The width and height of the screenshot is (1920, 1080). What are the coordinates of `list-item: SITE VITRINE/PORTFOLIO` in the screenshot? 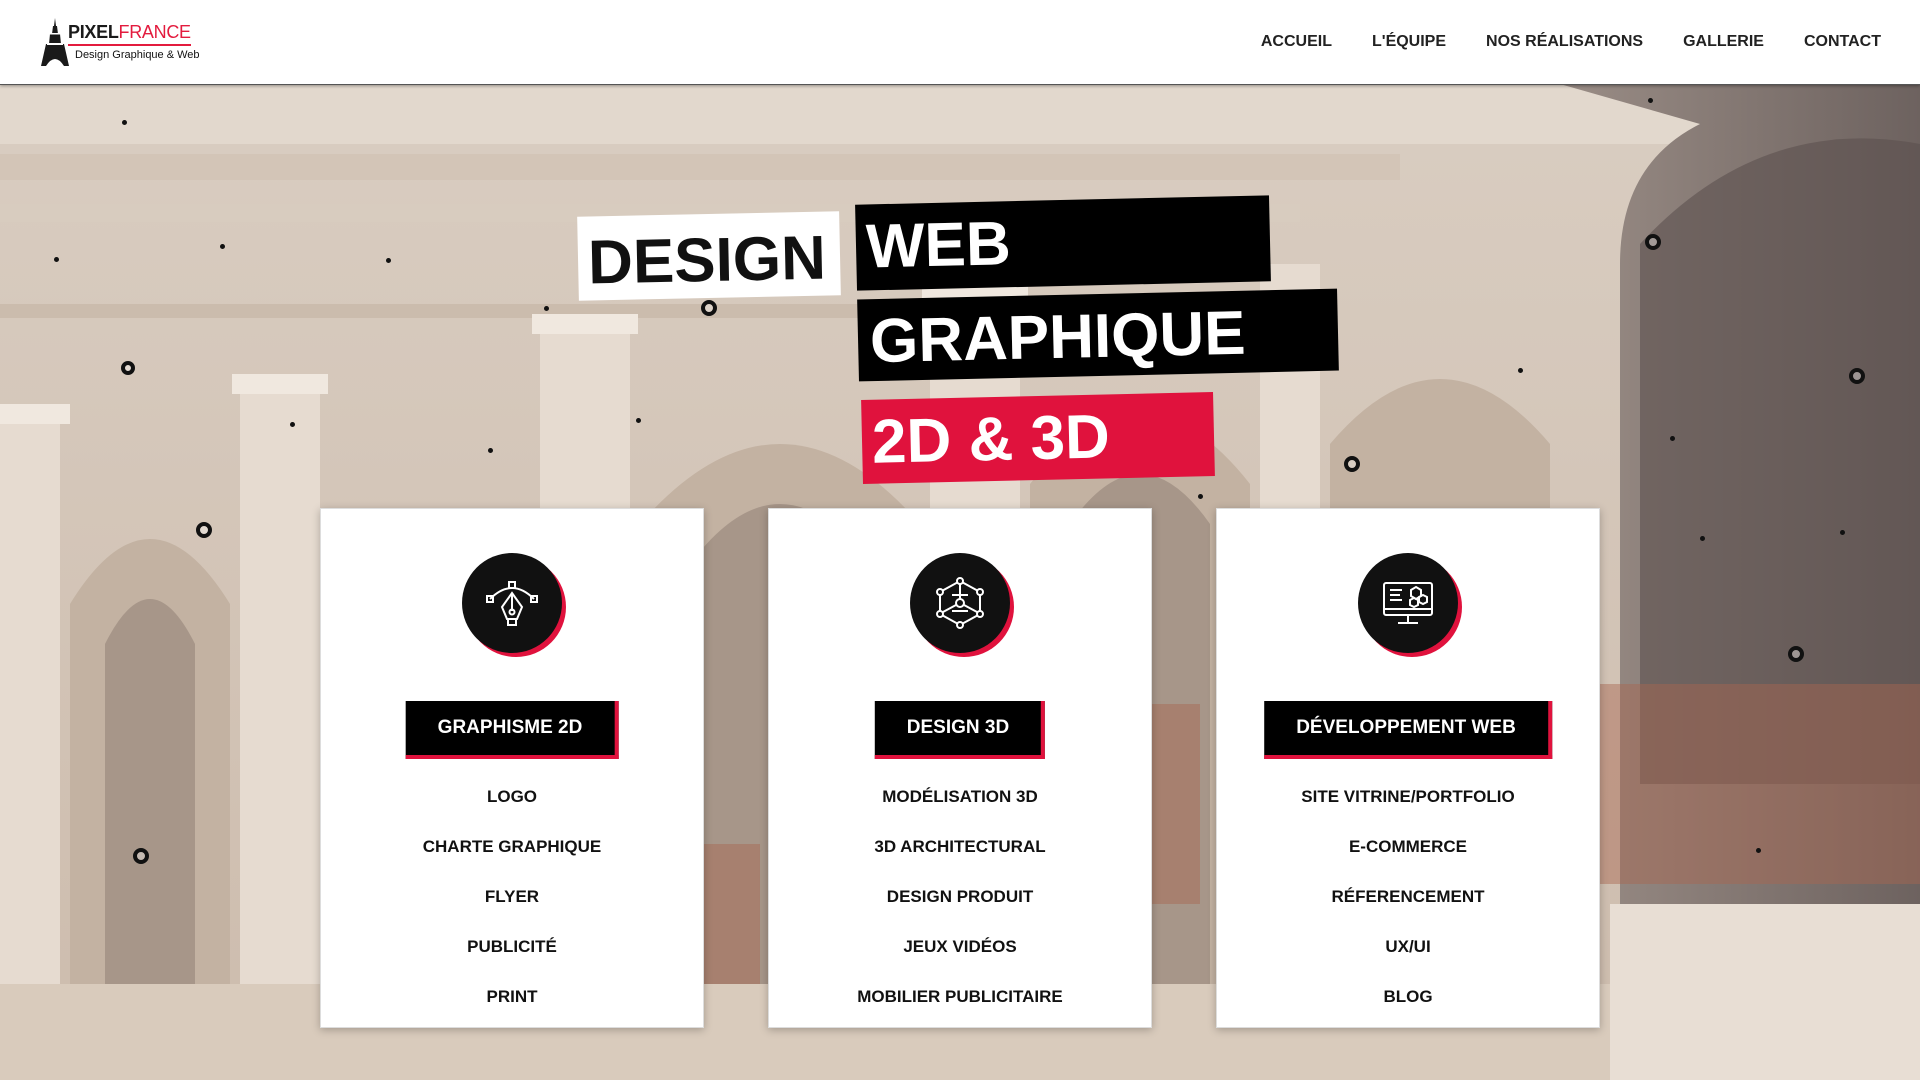 It's located at (1408, 812).